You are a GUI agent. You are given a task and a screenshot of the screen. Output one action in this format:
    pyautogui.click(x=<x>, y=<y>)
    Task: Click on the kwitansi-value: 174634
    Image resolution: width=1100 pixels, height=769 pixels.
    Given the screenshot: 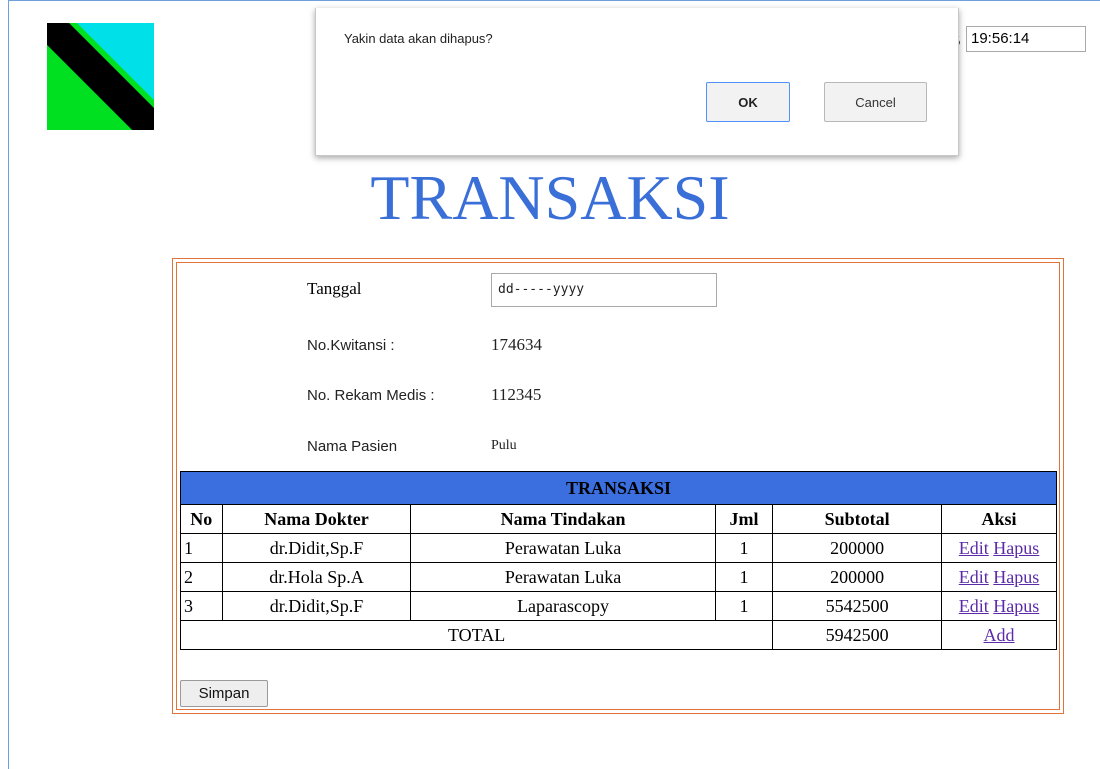 What is the action you would take?
    pyautogui.click(x=516, y=344)
    